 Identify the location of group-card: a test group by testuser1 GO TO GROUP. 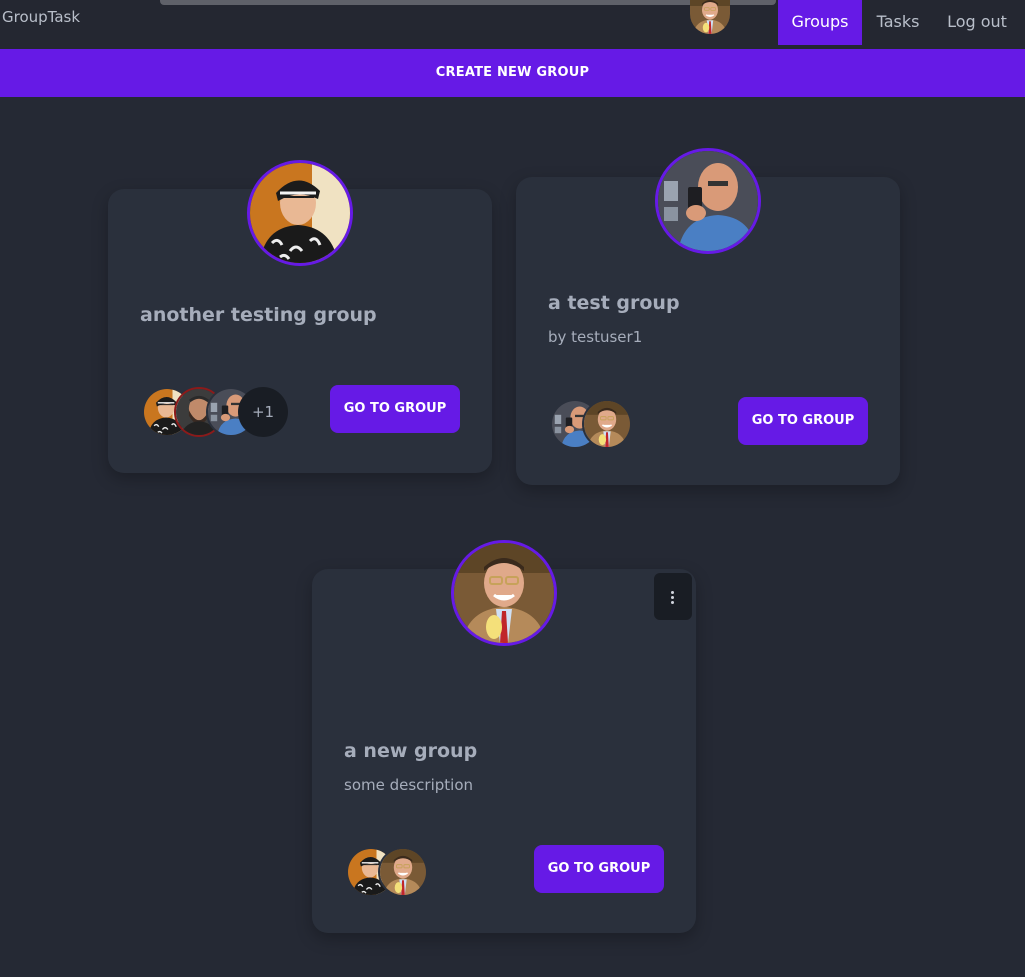
(708, 316).